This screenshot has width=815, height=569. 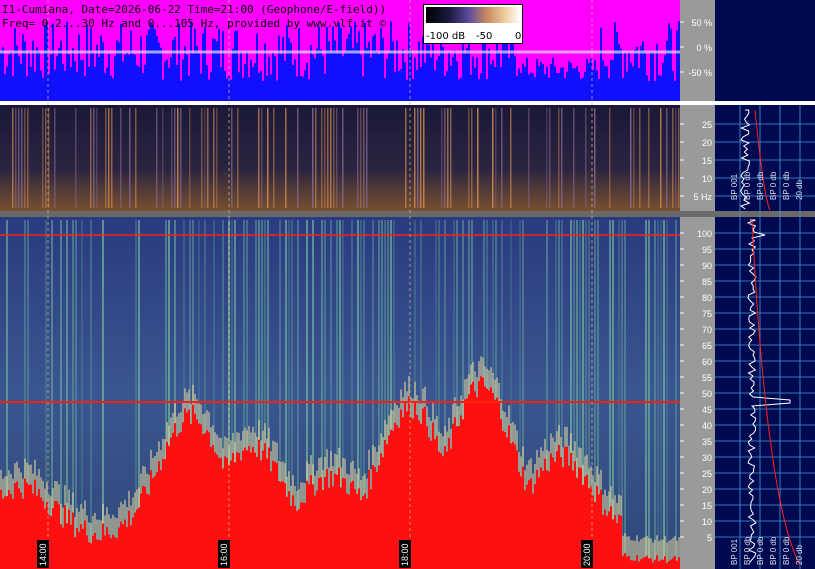 I want to click on bottom-tick-label: 85, so click(x=707, y=282).